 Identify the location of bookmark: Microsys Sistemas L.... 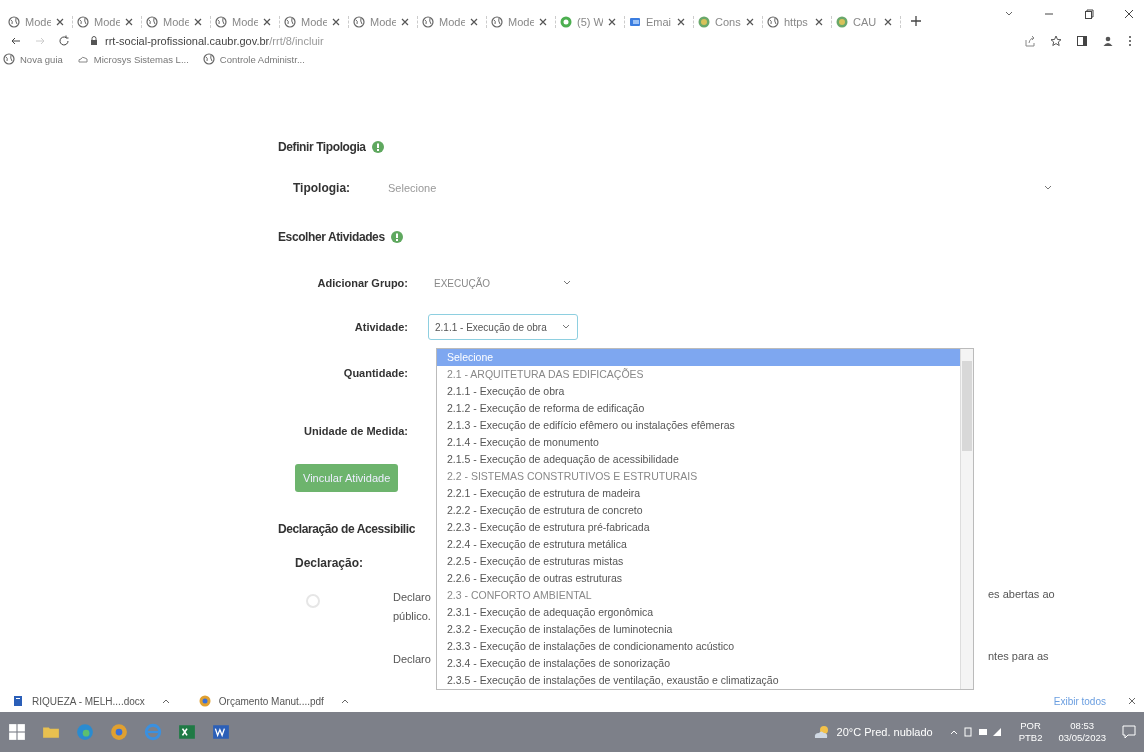
(132, 59).